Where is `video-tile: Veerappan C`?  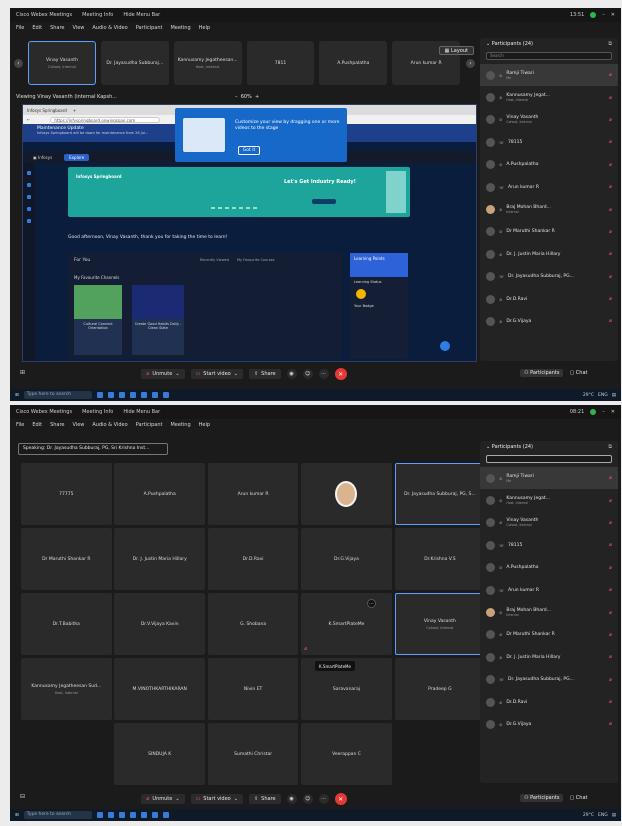 video-tile: Veerappan C is located at coordinates (346, 754).